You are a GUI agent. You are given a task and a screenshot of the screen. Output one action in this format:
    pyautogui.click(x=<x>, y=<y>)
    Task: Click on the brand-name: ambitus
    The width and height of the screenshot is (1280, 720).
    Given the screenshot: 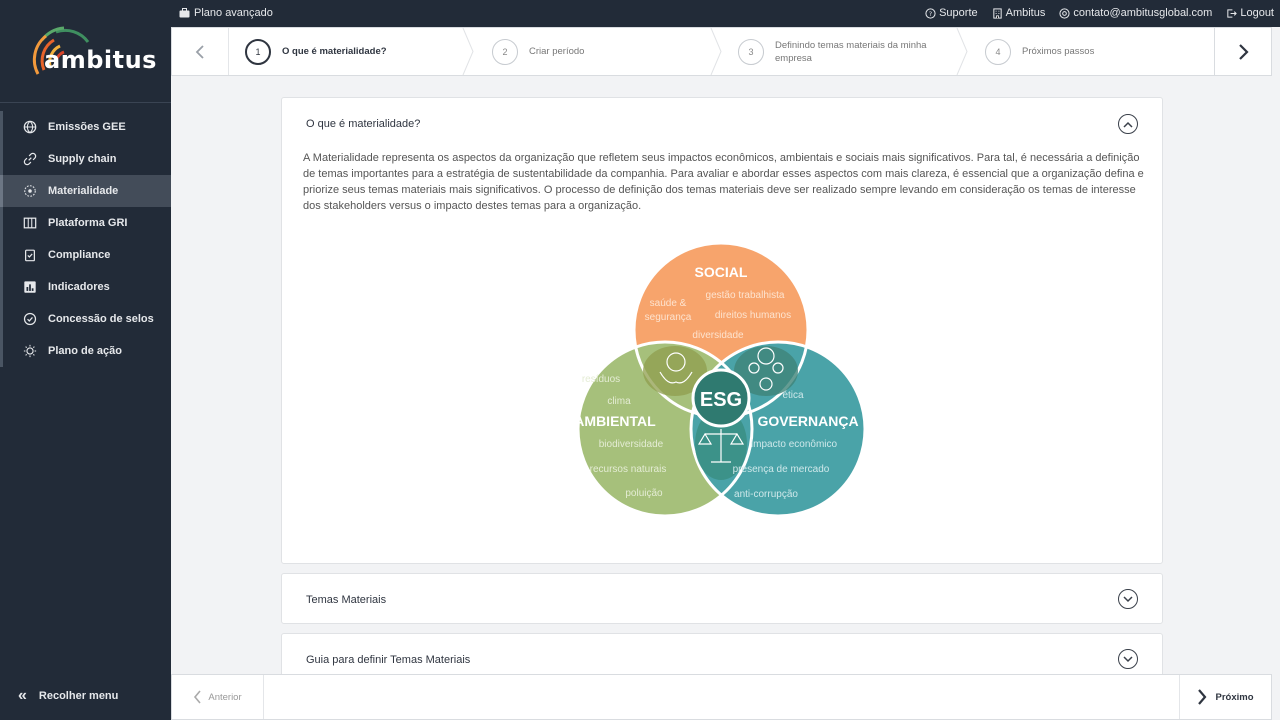 What is the action you would take?
    pyautogui.click(x=100, y=60)
    